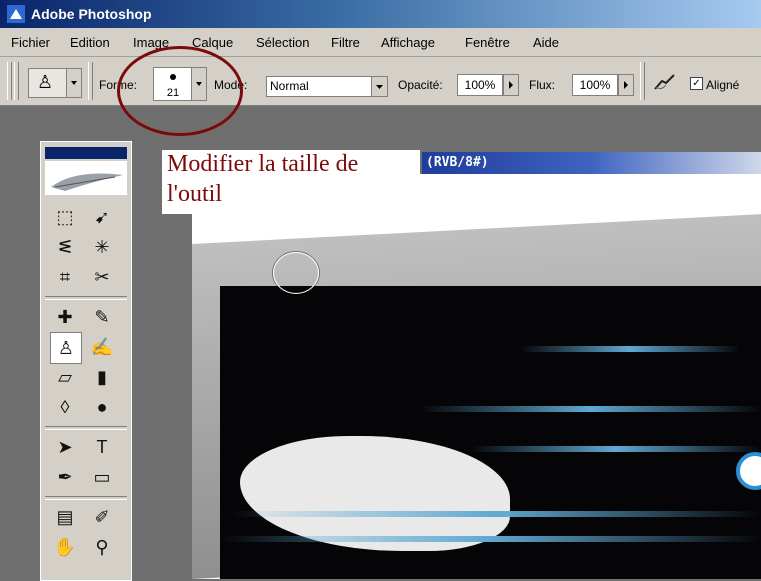 The image size is (761, 581). What do you see at coordinates (595, 85) in the screenshot?
I see `flux-input: 100%` at bounding box center [595, 85].